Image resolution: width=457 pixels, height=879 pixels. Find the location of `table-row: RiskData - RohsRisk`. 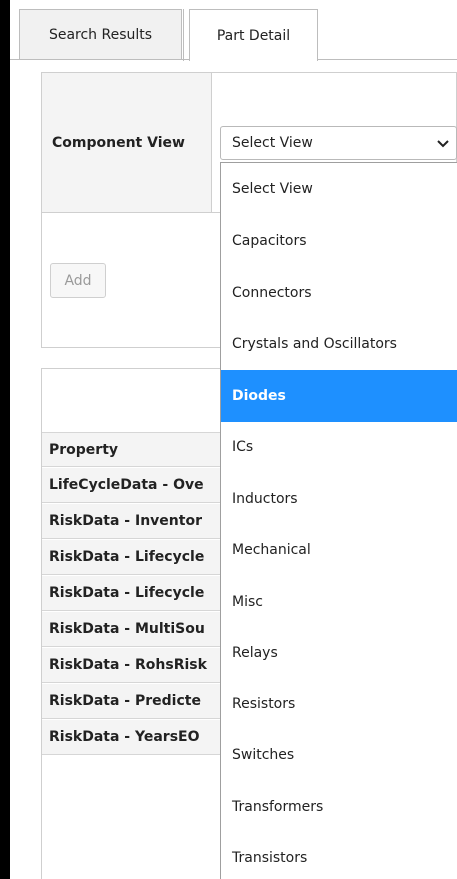

table-row: RiskData - RohsRisk is located at coordinates (132, 665).